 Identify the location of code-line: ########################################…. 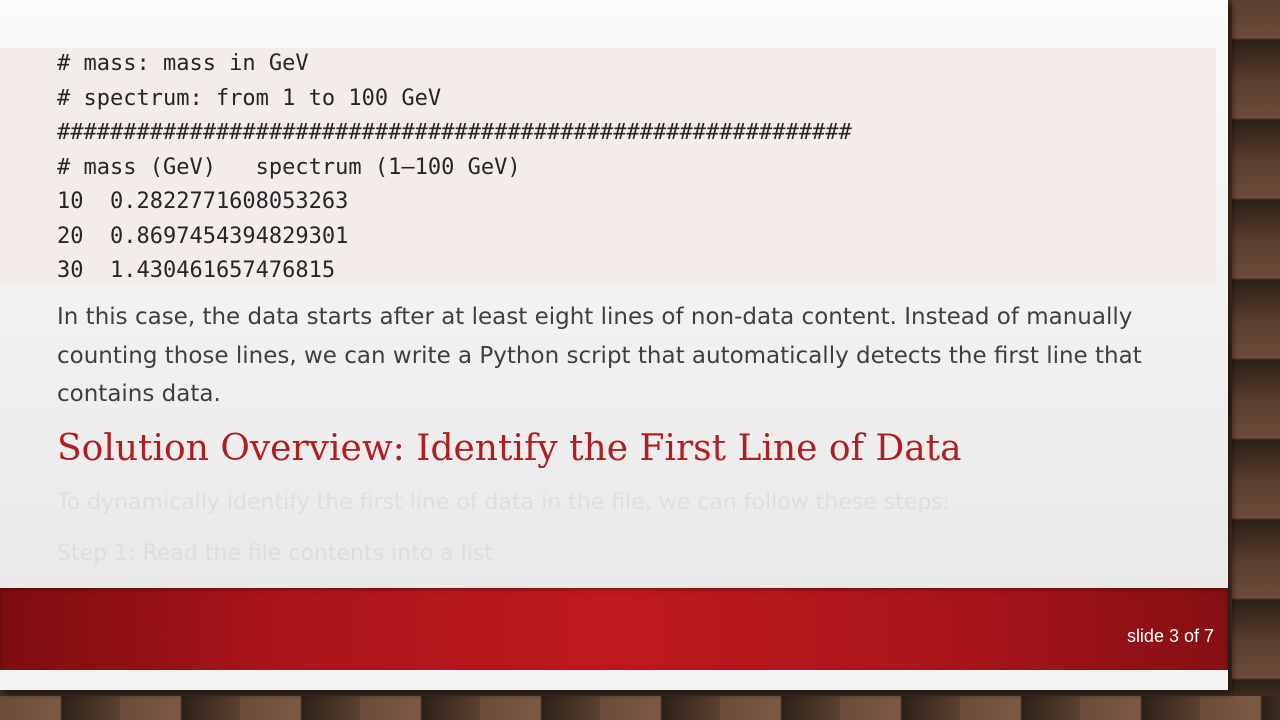
(454, 132).